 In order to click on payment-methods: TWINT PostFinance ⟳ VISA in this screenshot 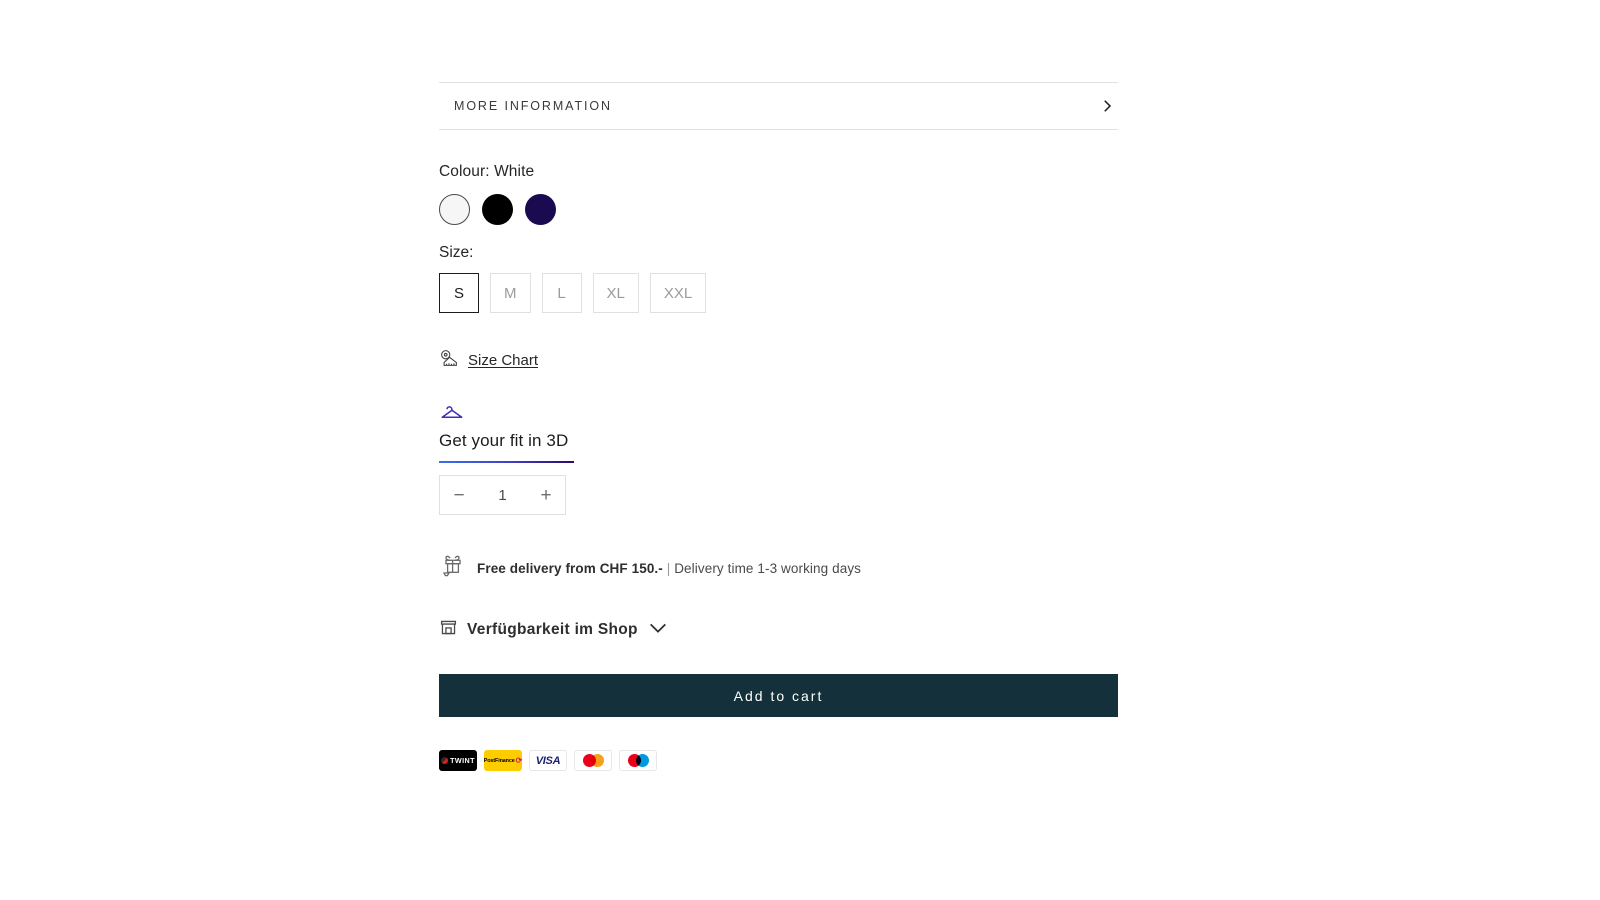, I will do `click(548, 760)`.